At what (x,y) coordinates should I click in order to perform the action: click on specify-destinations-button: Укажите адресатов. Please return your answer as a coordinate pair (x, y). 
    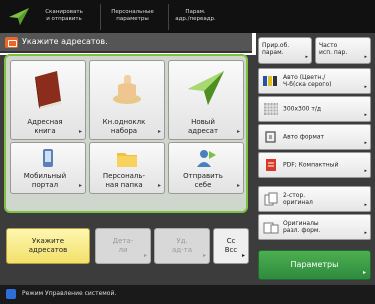
    Looking at the image, I should click on (48, 246).